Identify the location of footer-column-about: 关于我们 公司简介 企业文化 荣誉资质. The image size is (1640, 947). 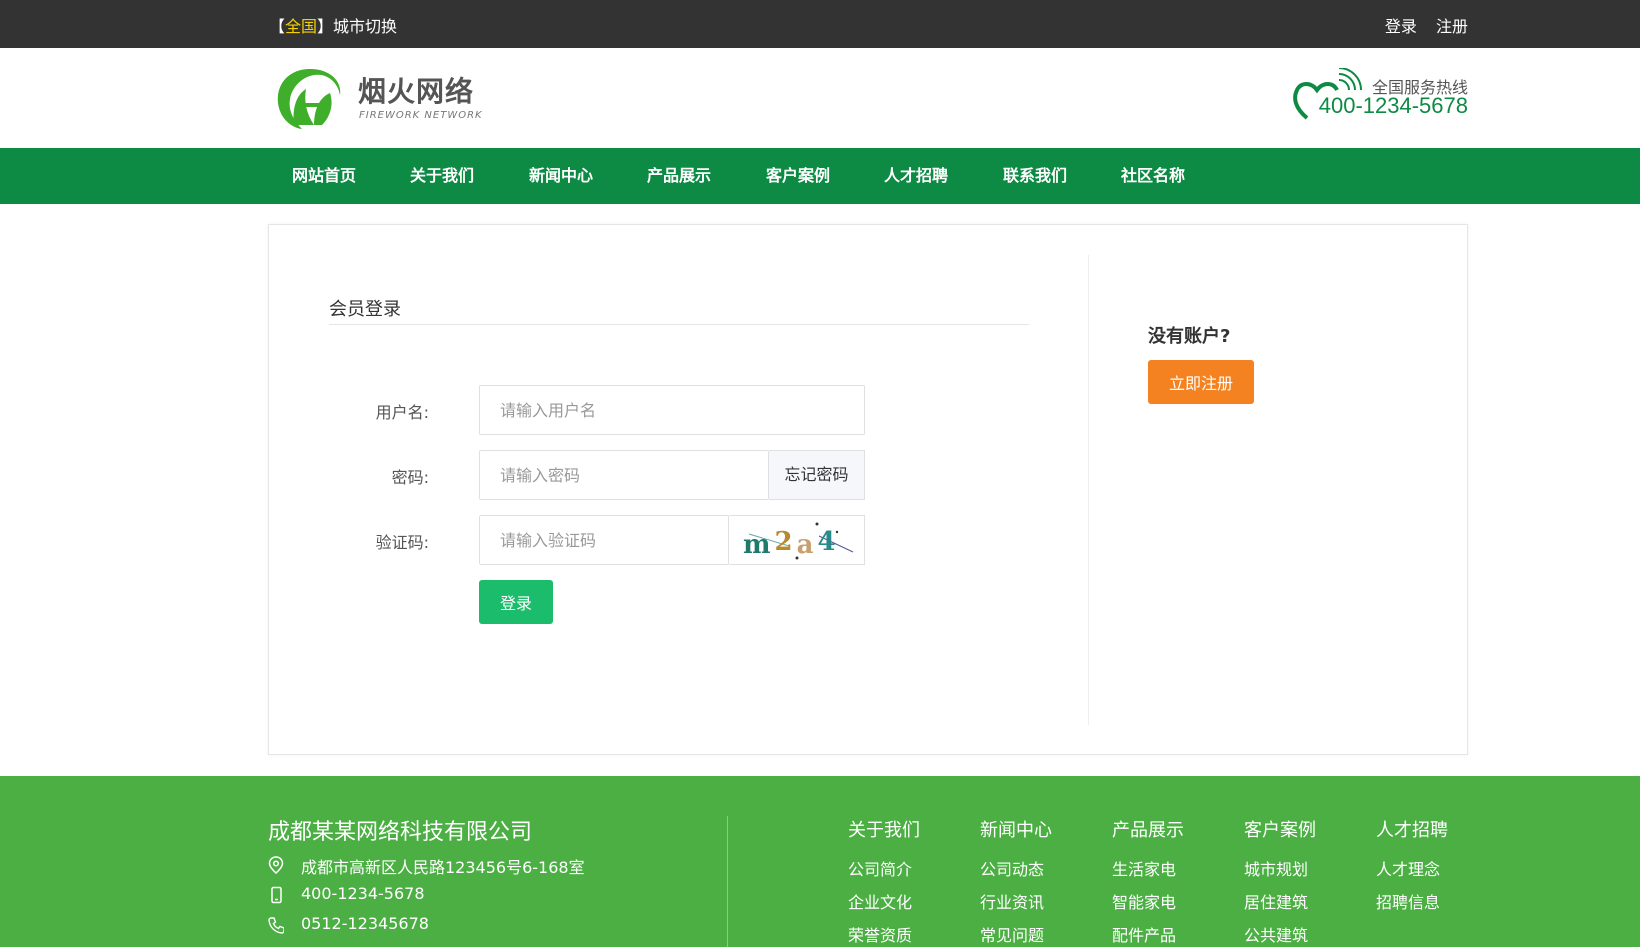
(884, 881).